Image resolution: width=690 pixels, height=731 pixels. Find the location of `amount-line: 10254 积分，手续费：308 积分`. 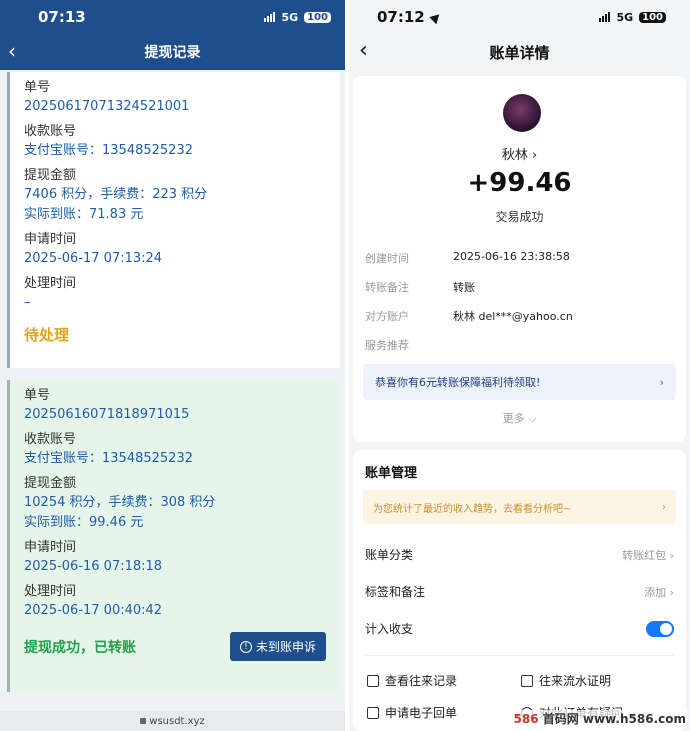

amount-line: 10254 积分，手续费：308 积分 is located at coordinates (120, 502).